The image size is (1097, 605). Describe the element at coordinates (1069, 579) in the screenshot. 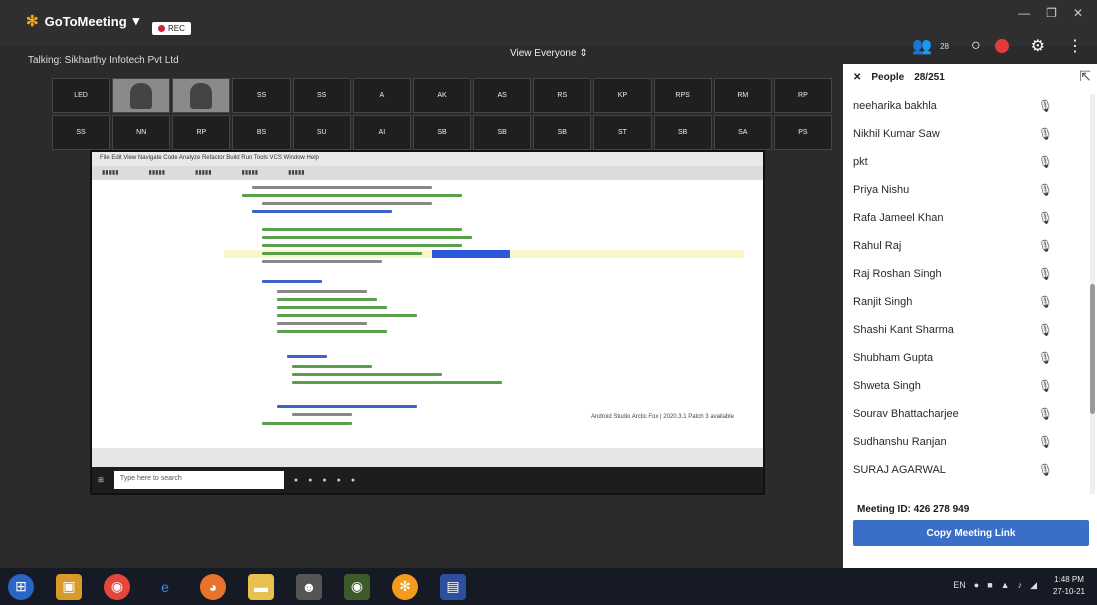

I see `clock-time: 1:48 PM` at that location.